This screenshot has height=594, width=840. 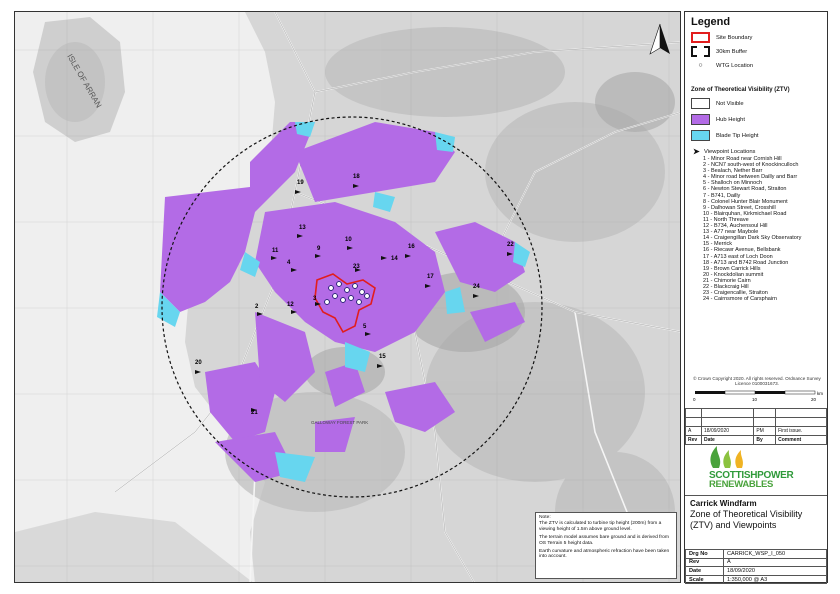 I want to click on label-cell: Drg No, so click(x=704, y=554).